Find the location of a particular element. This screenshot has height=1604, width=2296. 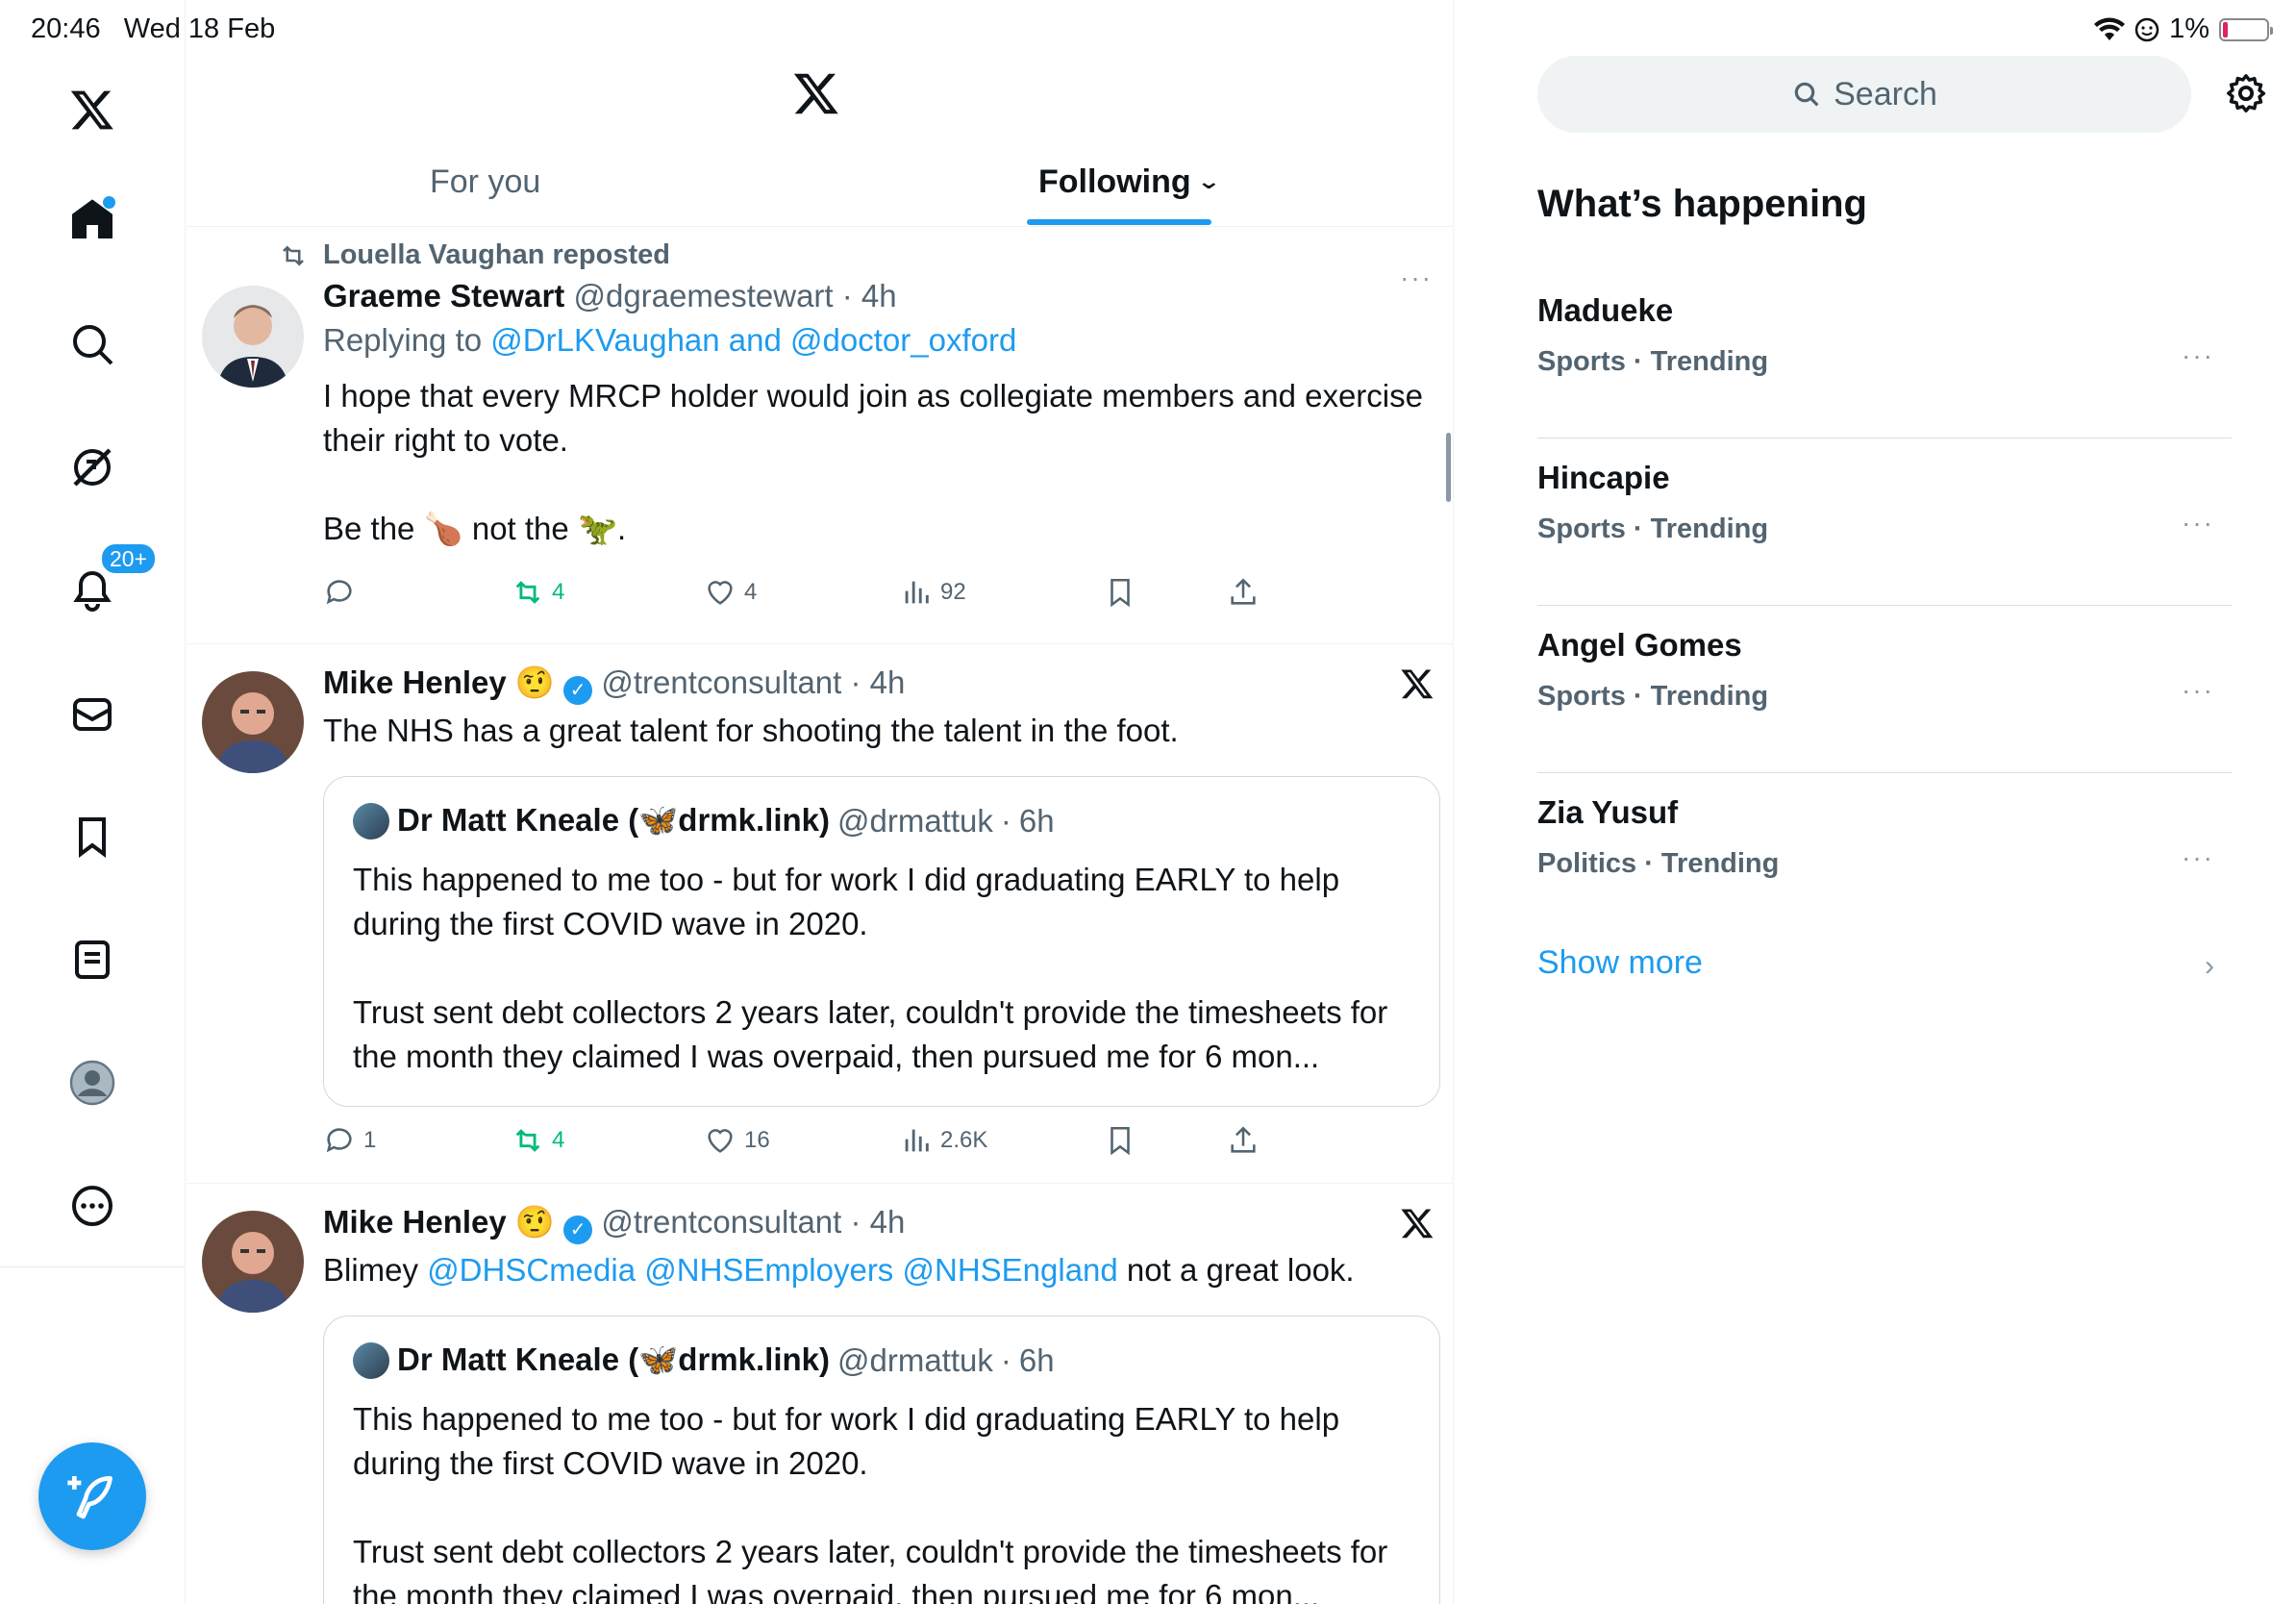

more-icon is located at coordinates (92, 1206).